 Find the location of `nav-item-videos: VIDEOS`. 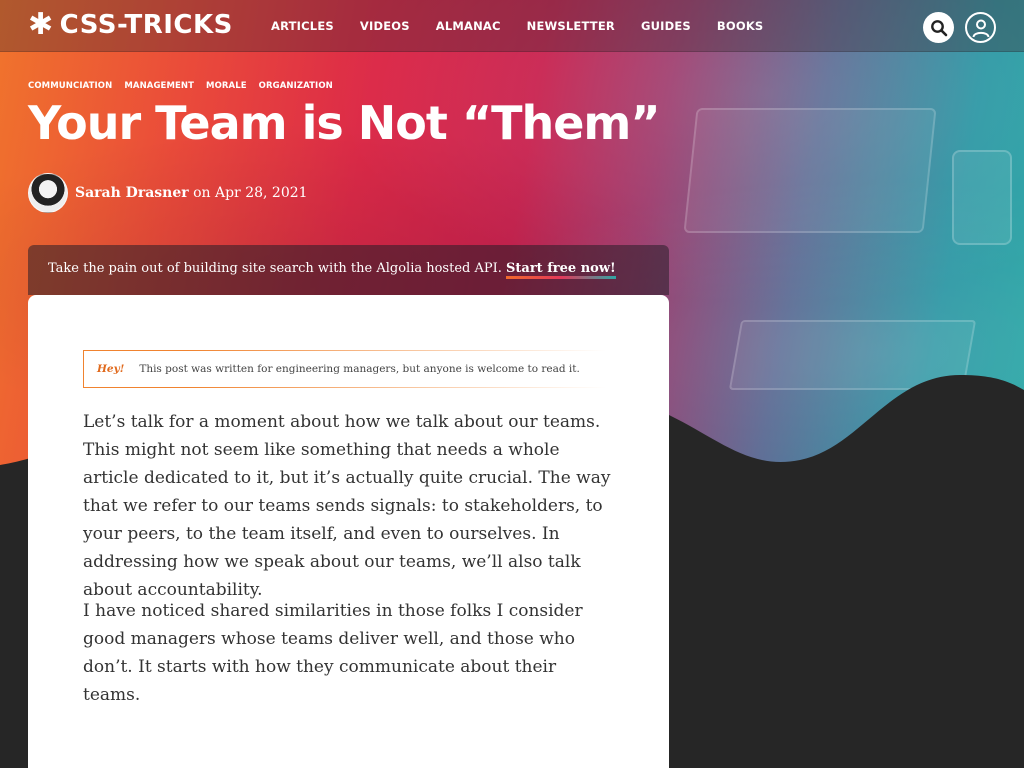

nav-item-videos: VIDEOS is located at coordinates (385, 26).